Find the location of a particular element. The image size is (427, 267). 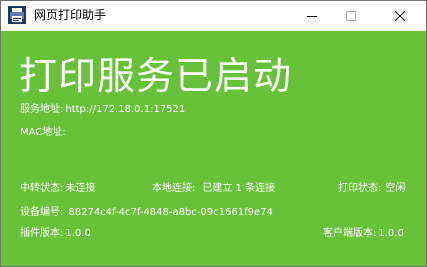

relay-status-value: 未连接 is located at coordinates (80, 188).